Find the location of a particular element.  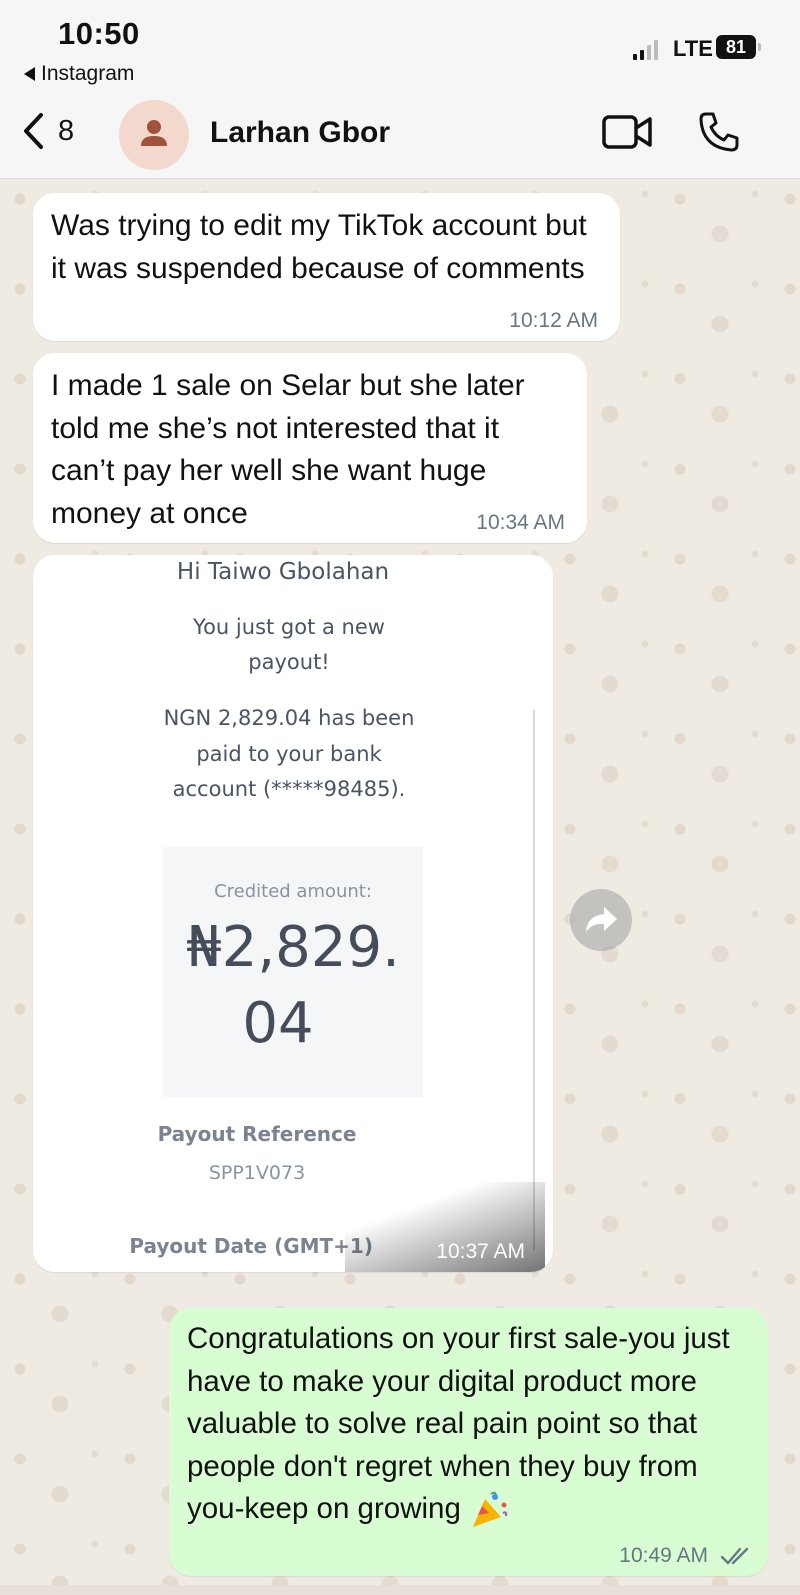

forward-button is located at coordinates (601, 920).